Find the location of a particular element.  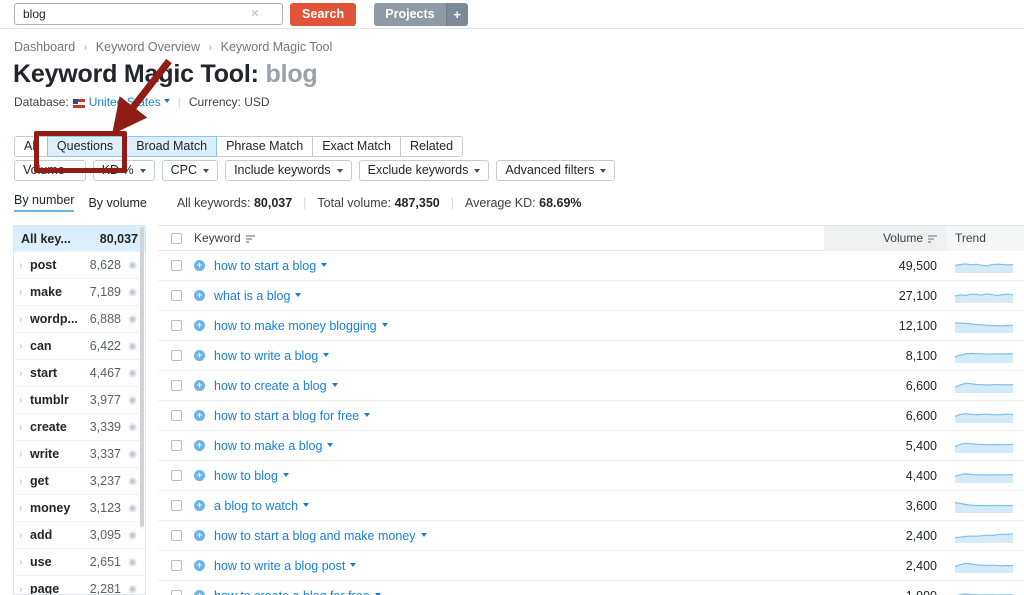

keyword-link: how to create a blog is located at coordinates (270, 386).